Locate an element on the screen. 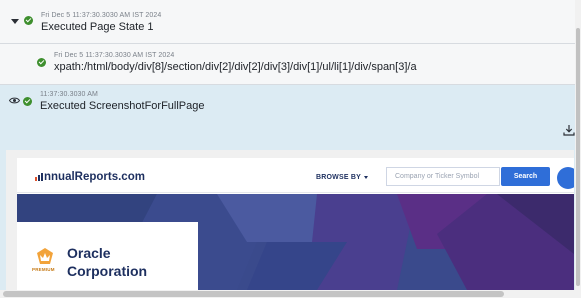 The width and height of the screenshot is (581, 298). step-timestamp: 11:37:30.3030 AM is located at coordinates (69, 94).